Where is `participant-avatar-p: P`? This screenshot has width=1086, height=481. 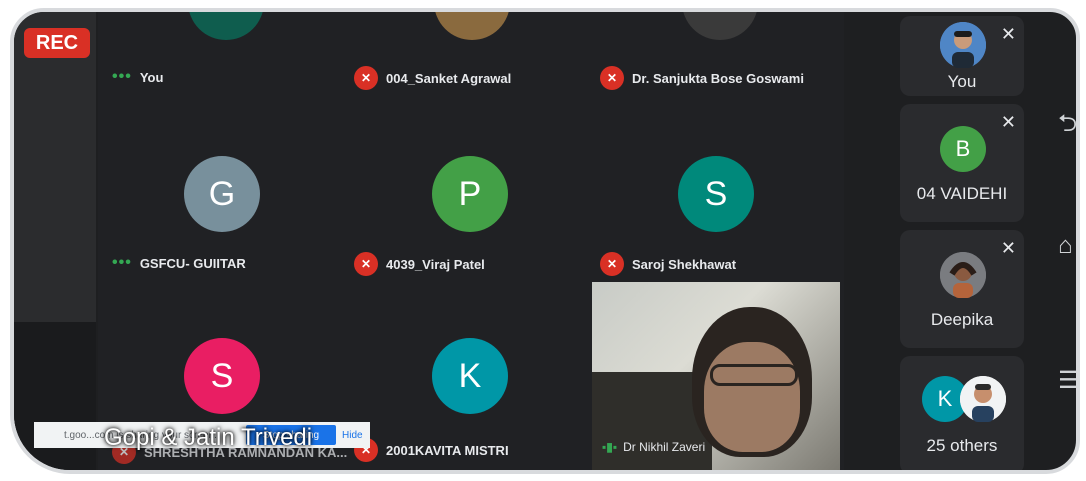 participant-avatar-p: P is located at coordinates (470, 194).